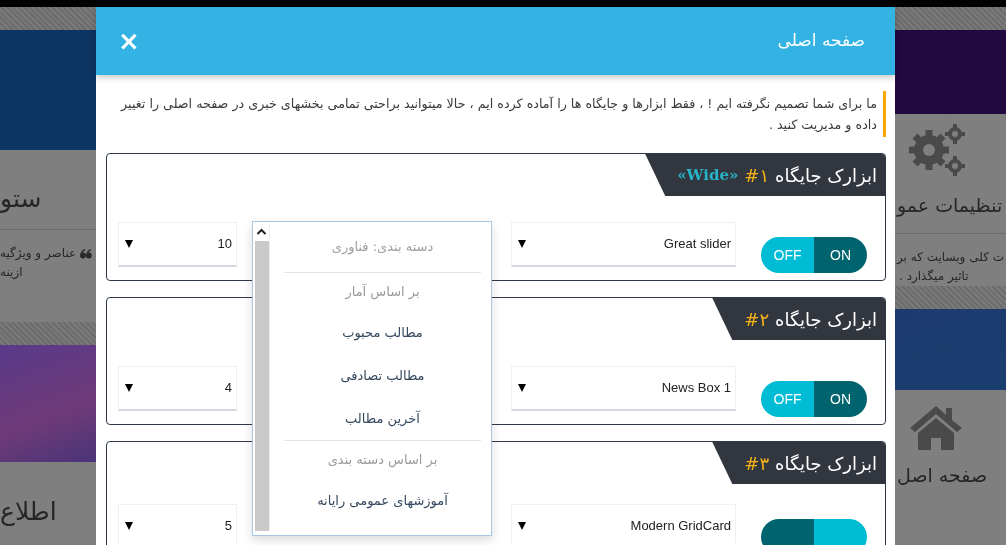  What do you see at coordinates (382, 500) in the screenshot?
I see `dropdown-option: آموزشهای عمومی رایانه` at bounding box center [382, 500].